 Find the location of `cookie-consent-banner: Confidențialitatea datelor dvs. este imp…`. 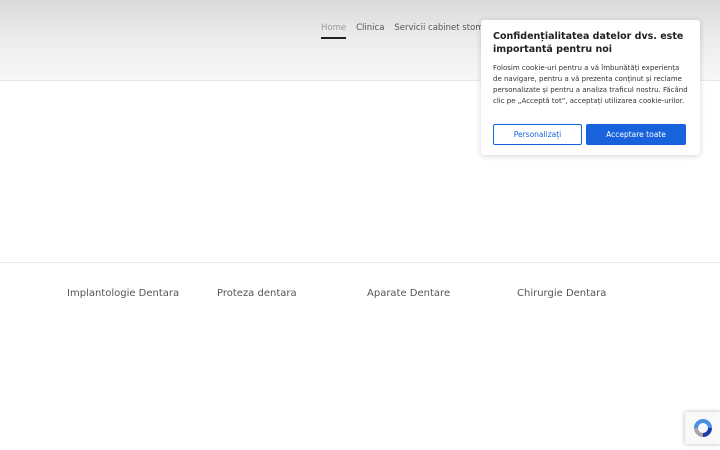

cookie-consent-banner: Confidențialitatea datelor dvs. este imp… is located at coordinates (590, 87).